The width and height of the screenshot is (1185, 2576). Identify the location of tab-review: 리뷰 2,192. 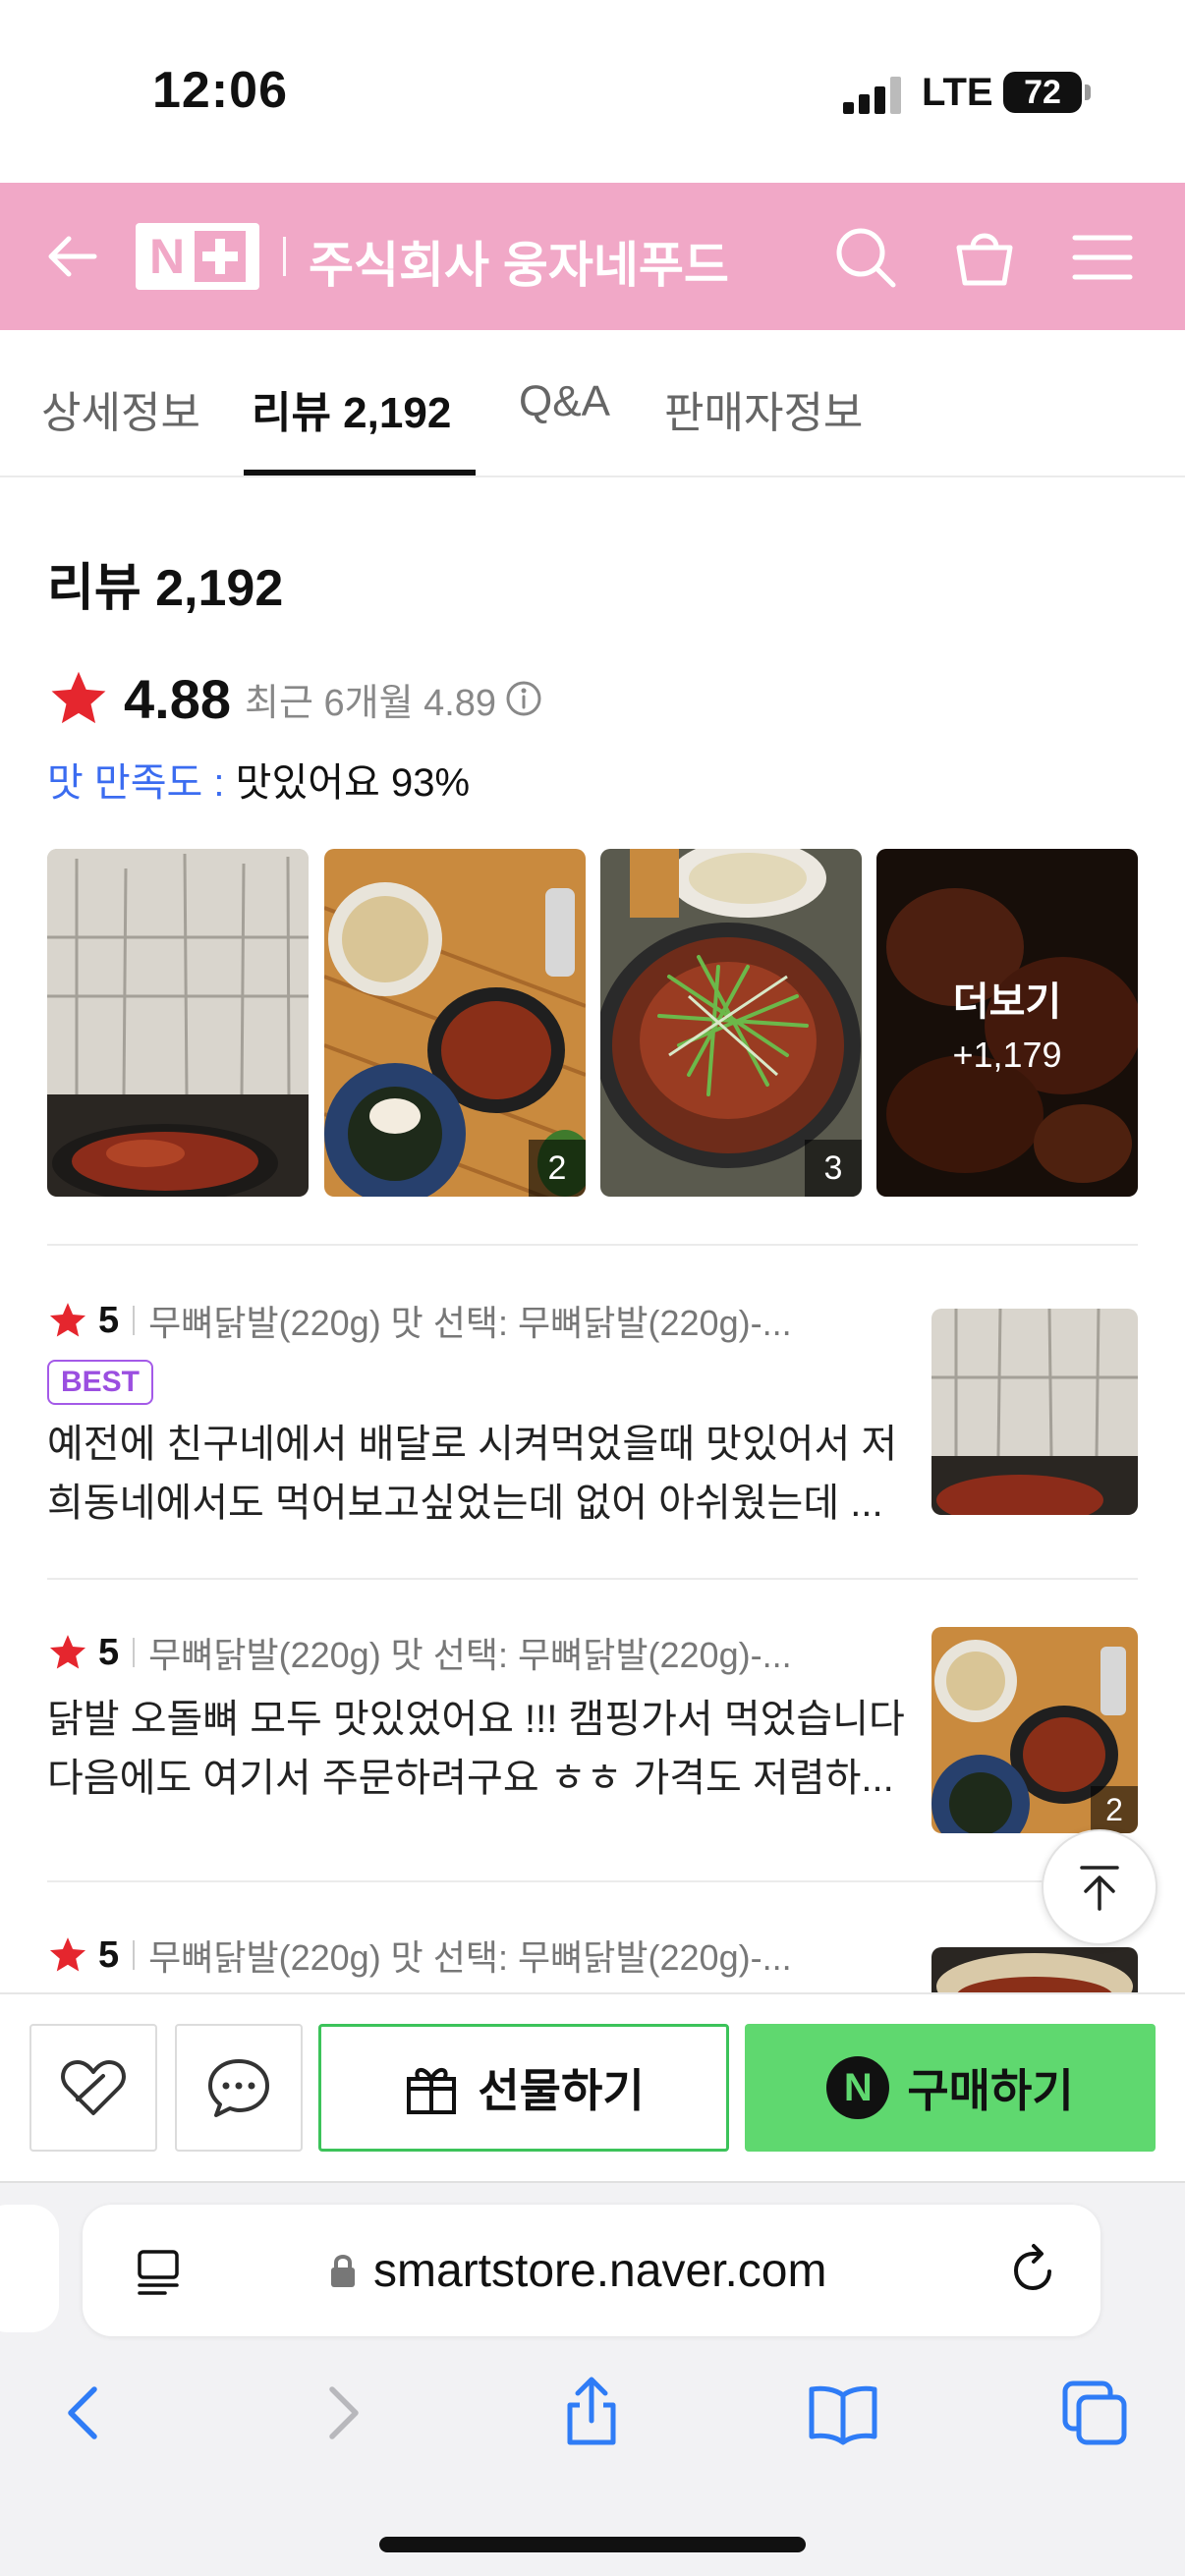
(352, 408).